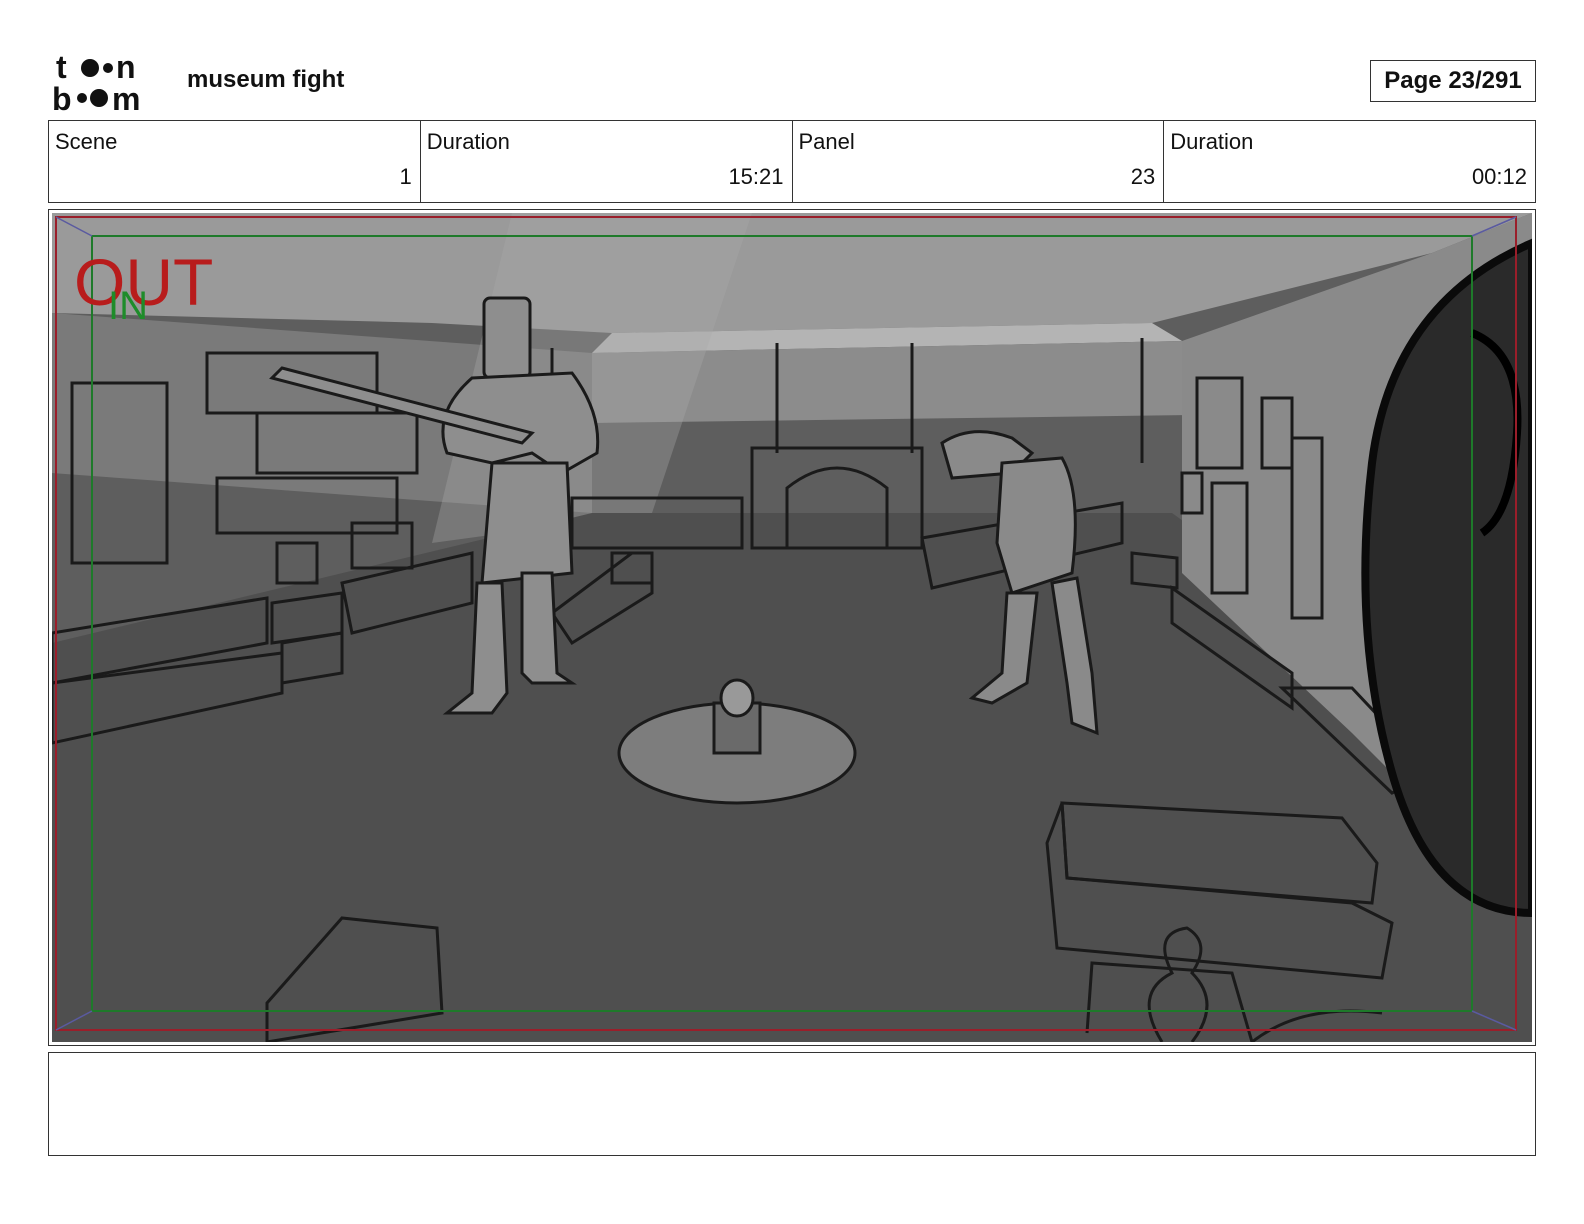  Describe the element at coordinates (61, 67) in the screenshot. I see `svg-text: t` at that location.